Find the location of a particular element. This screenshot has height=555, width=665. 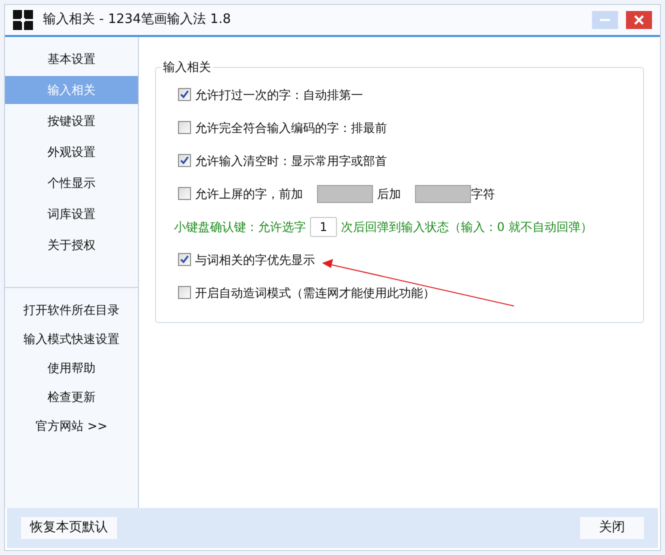

option-label: 允许输入清空时：显示常用字或部首 is located at coordinates (291, 161).